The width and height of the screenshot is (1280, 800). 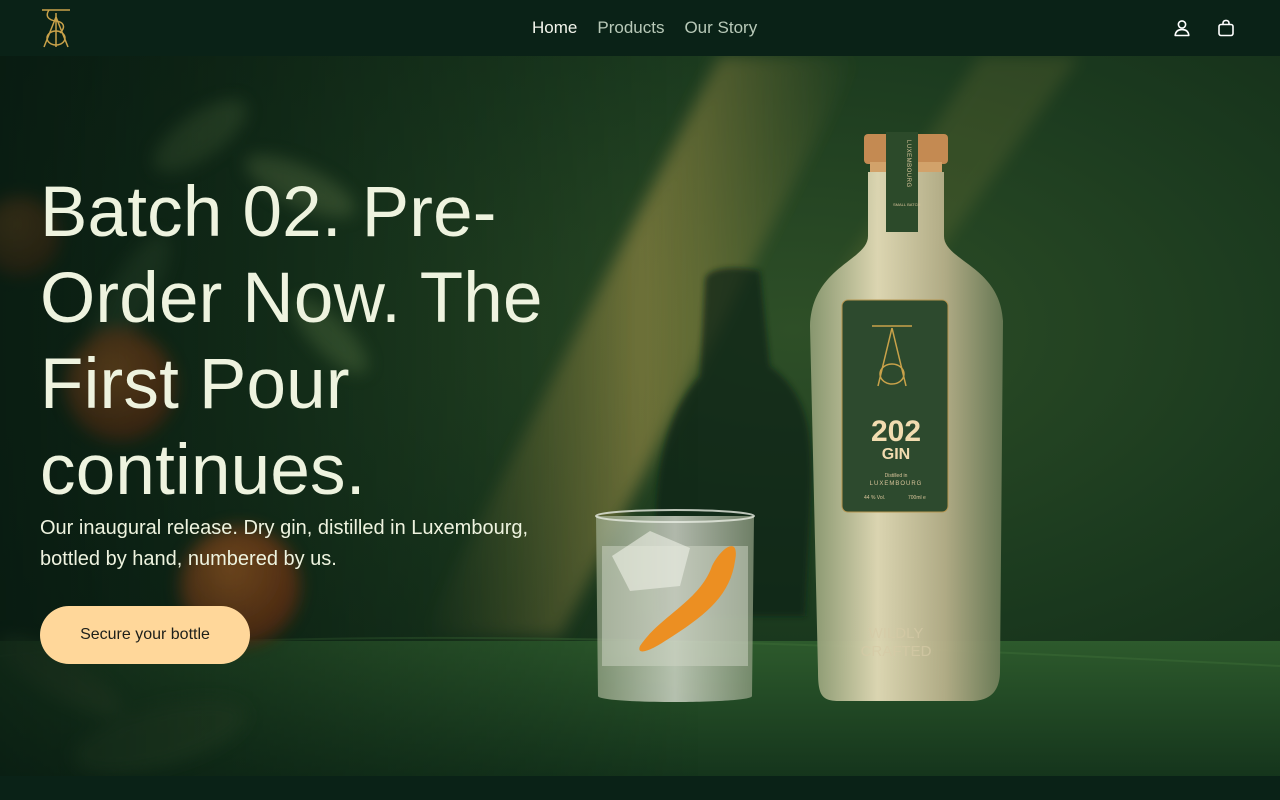 What do you see at coordinates (675, 605) in the screenshot?
I see `tumbler-glass` at bounding box center [675, 605].